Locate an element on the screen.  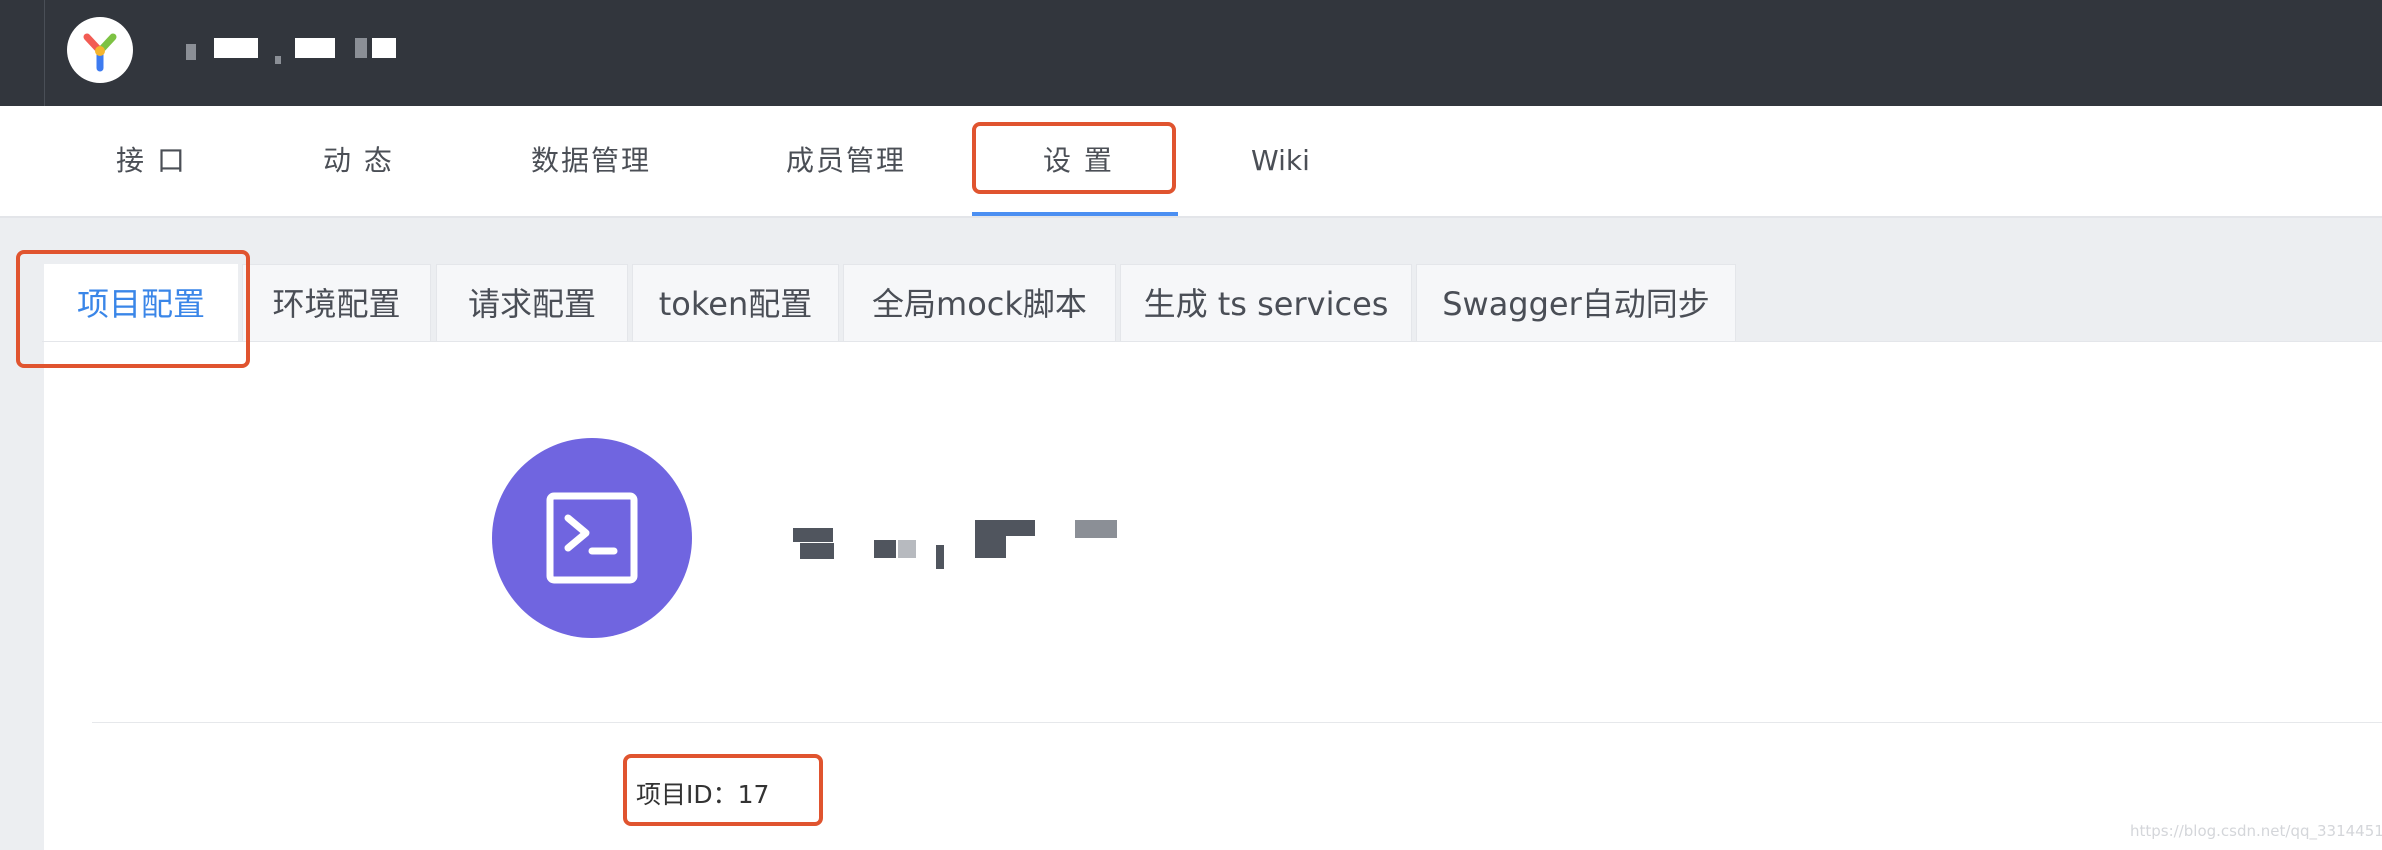
yapi-logo-icon is located at coordinates (100, 50).